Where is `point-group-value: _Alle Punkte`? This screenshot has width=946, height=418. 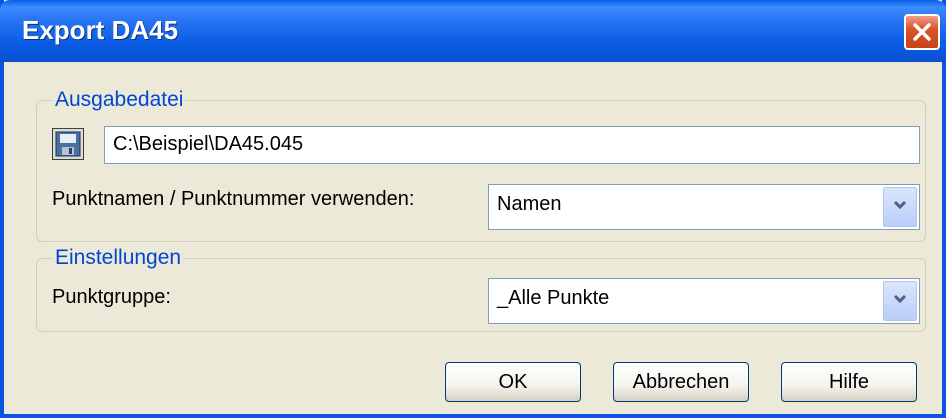 point-group-value: _Alle Punkte is located at coordinates (553, 298).